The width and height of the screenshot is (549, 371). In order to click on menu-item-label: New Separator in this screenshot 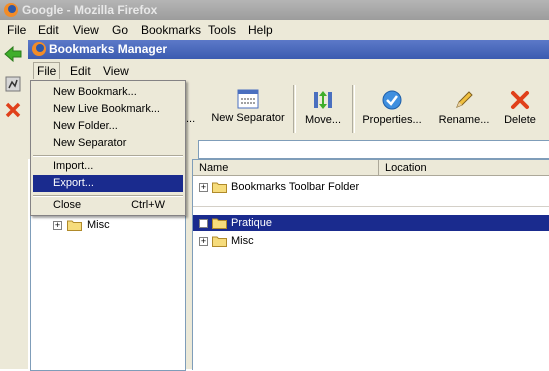, I will do `click(90, 143)`.